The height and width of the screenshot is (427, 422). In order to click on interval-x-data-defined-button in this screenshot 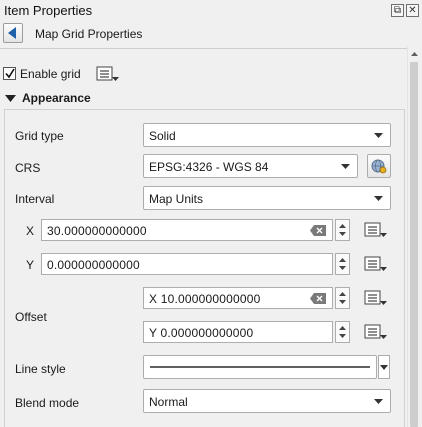, I will do `click(375, 230)`.